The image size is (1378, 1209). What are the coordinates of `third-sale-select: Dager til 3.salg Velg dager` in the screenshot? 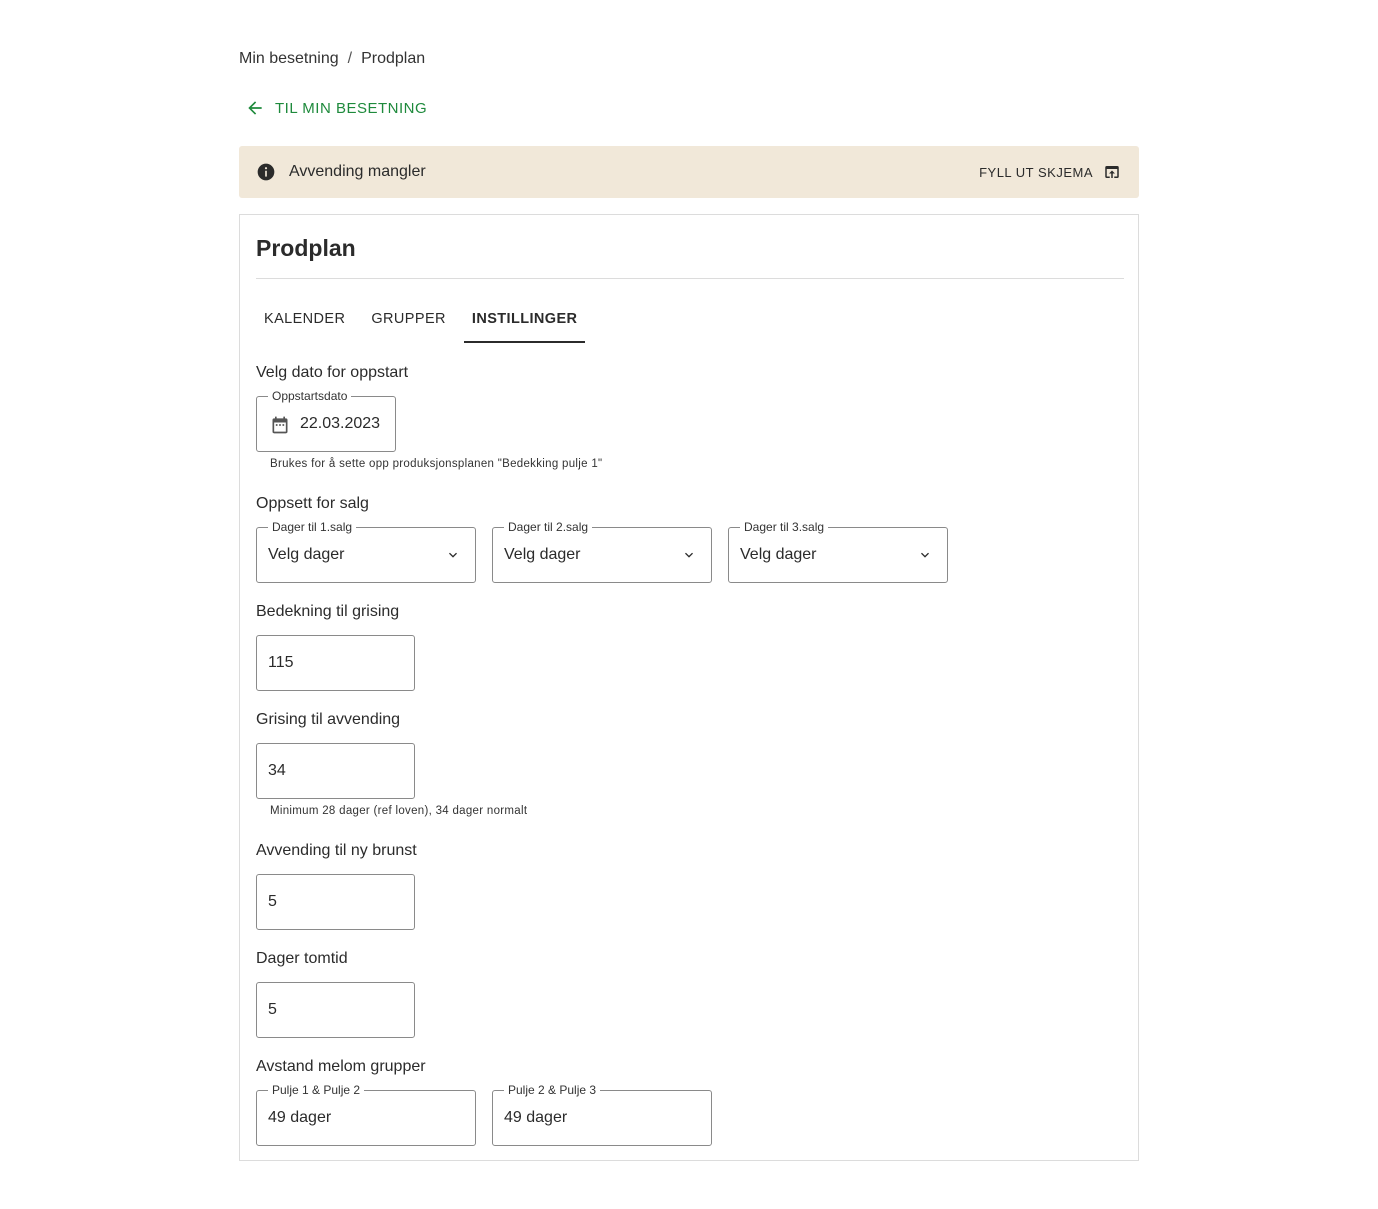 It's located at (838, 551).